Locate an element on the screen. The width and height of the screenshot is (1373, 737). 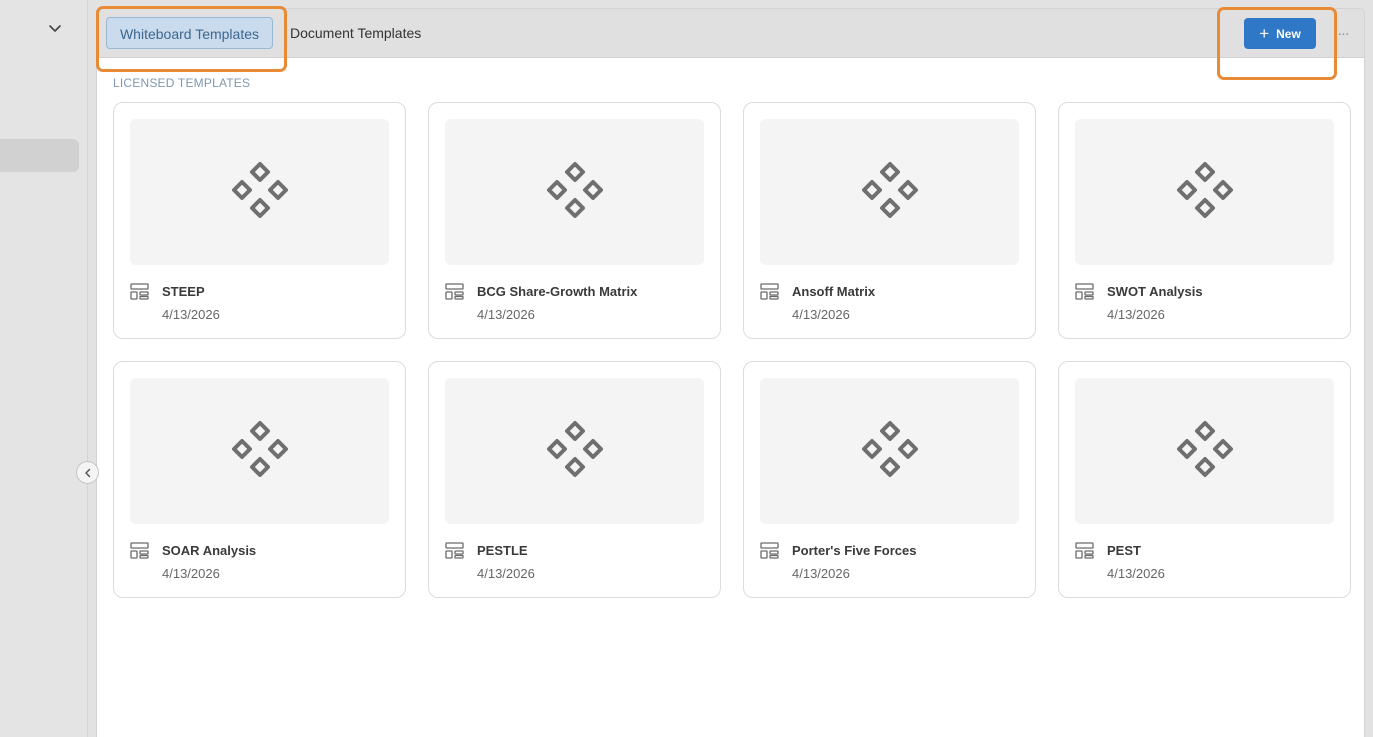
sidebar-item-active is located at coordinates (39, 155).